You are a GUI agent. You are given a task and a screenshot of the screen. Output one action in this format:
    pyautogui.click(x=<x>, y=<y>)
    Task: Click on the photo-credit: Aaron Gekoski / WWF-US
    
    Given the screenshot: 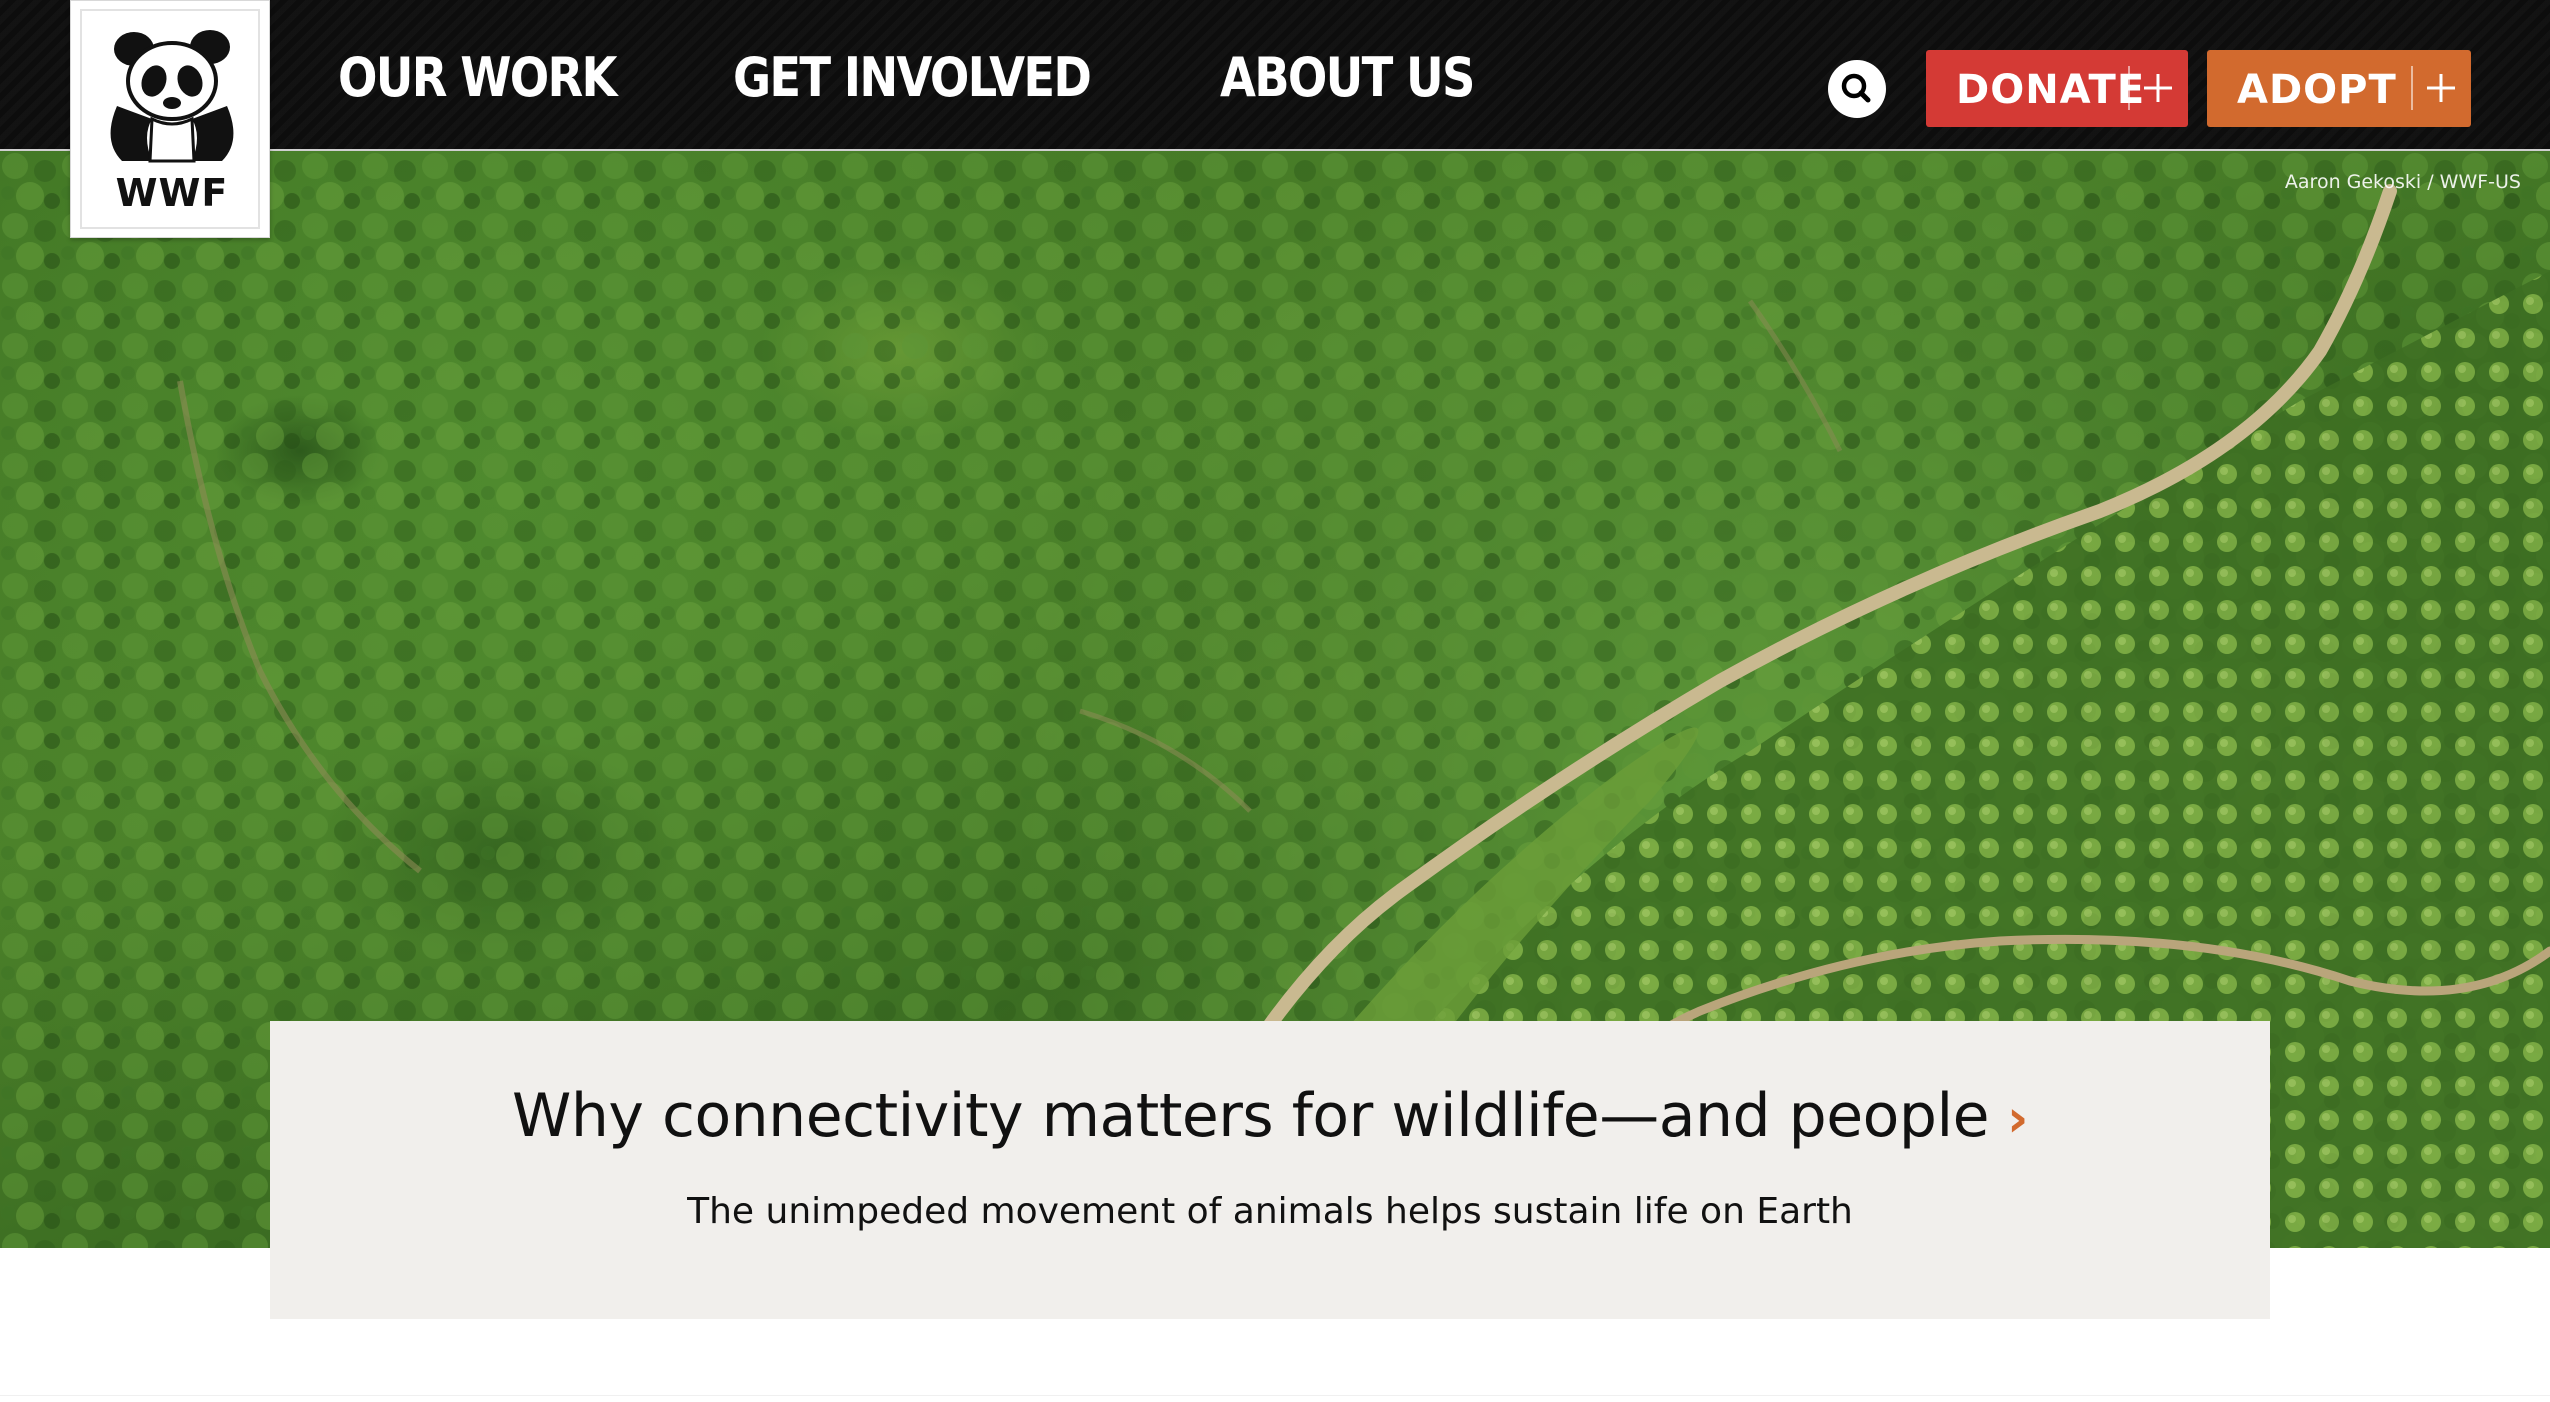 What is the action you would take?
    pyautogui.click(x=2402, y=182)
    